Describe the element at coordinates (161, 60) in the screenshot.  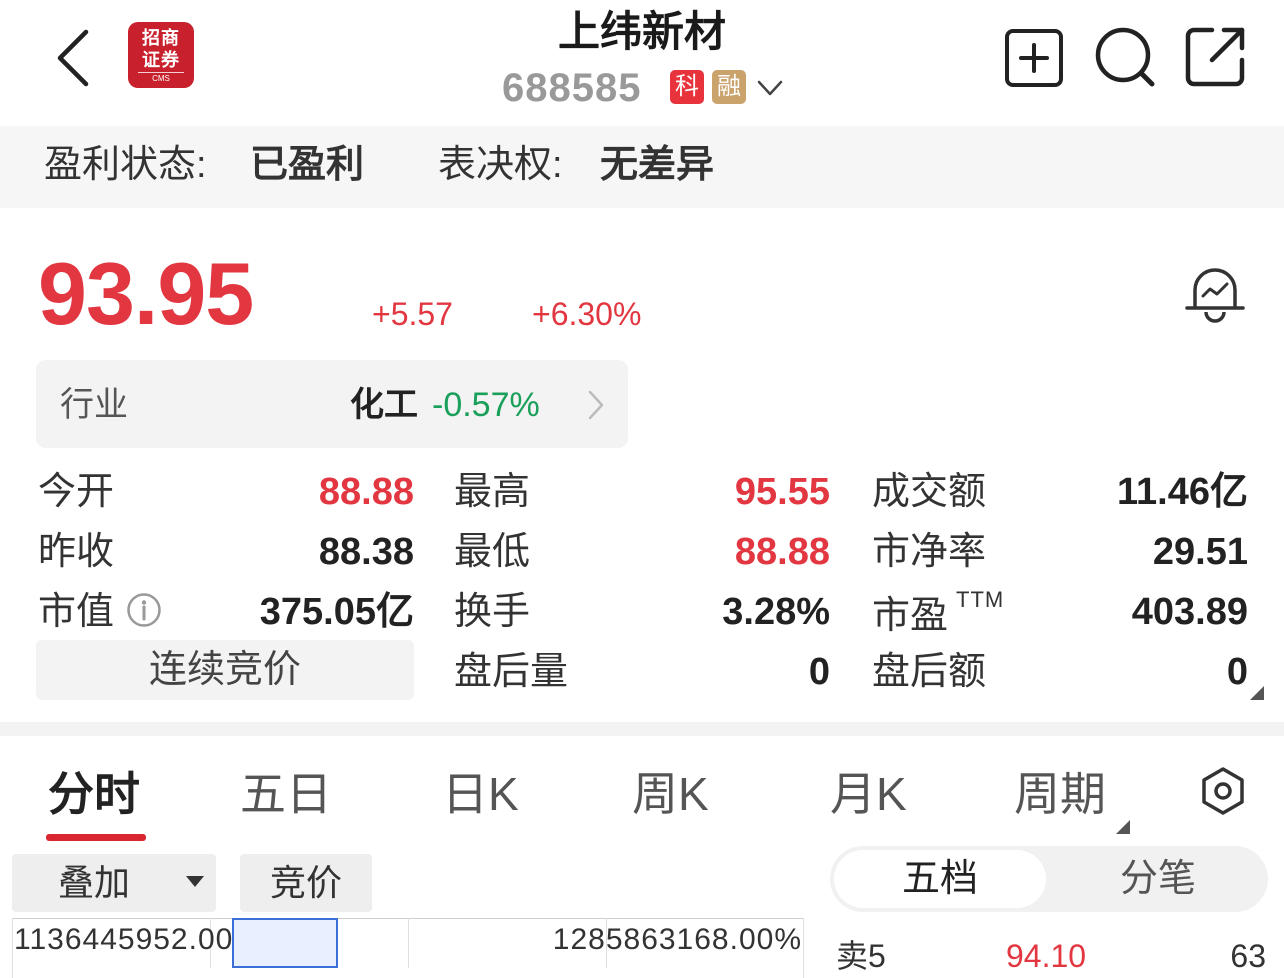
I see `logo-line2: 证券` at that location.